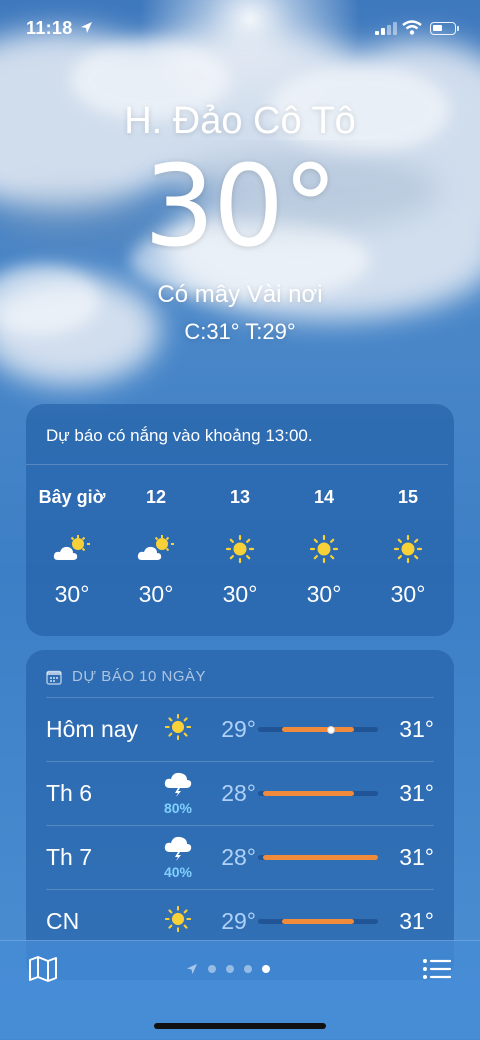  Describe the element at coordinates (324, 497) in the screenshot. I see `hour-label: 14` at that location.